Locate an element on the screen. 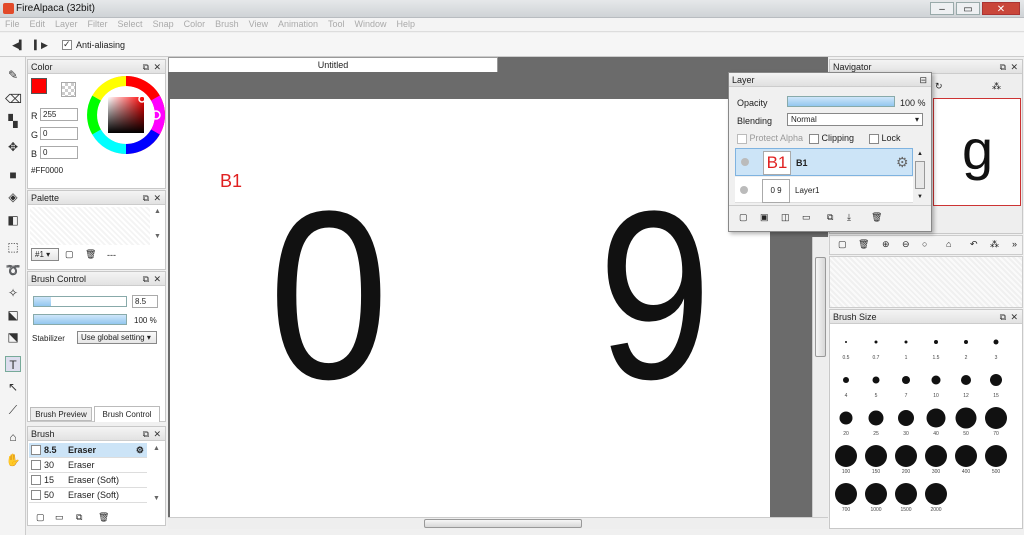 The image size is (1024, 535). brush-opacity-slider is located at coordinates (80, 319).